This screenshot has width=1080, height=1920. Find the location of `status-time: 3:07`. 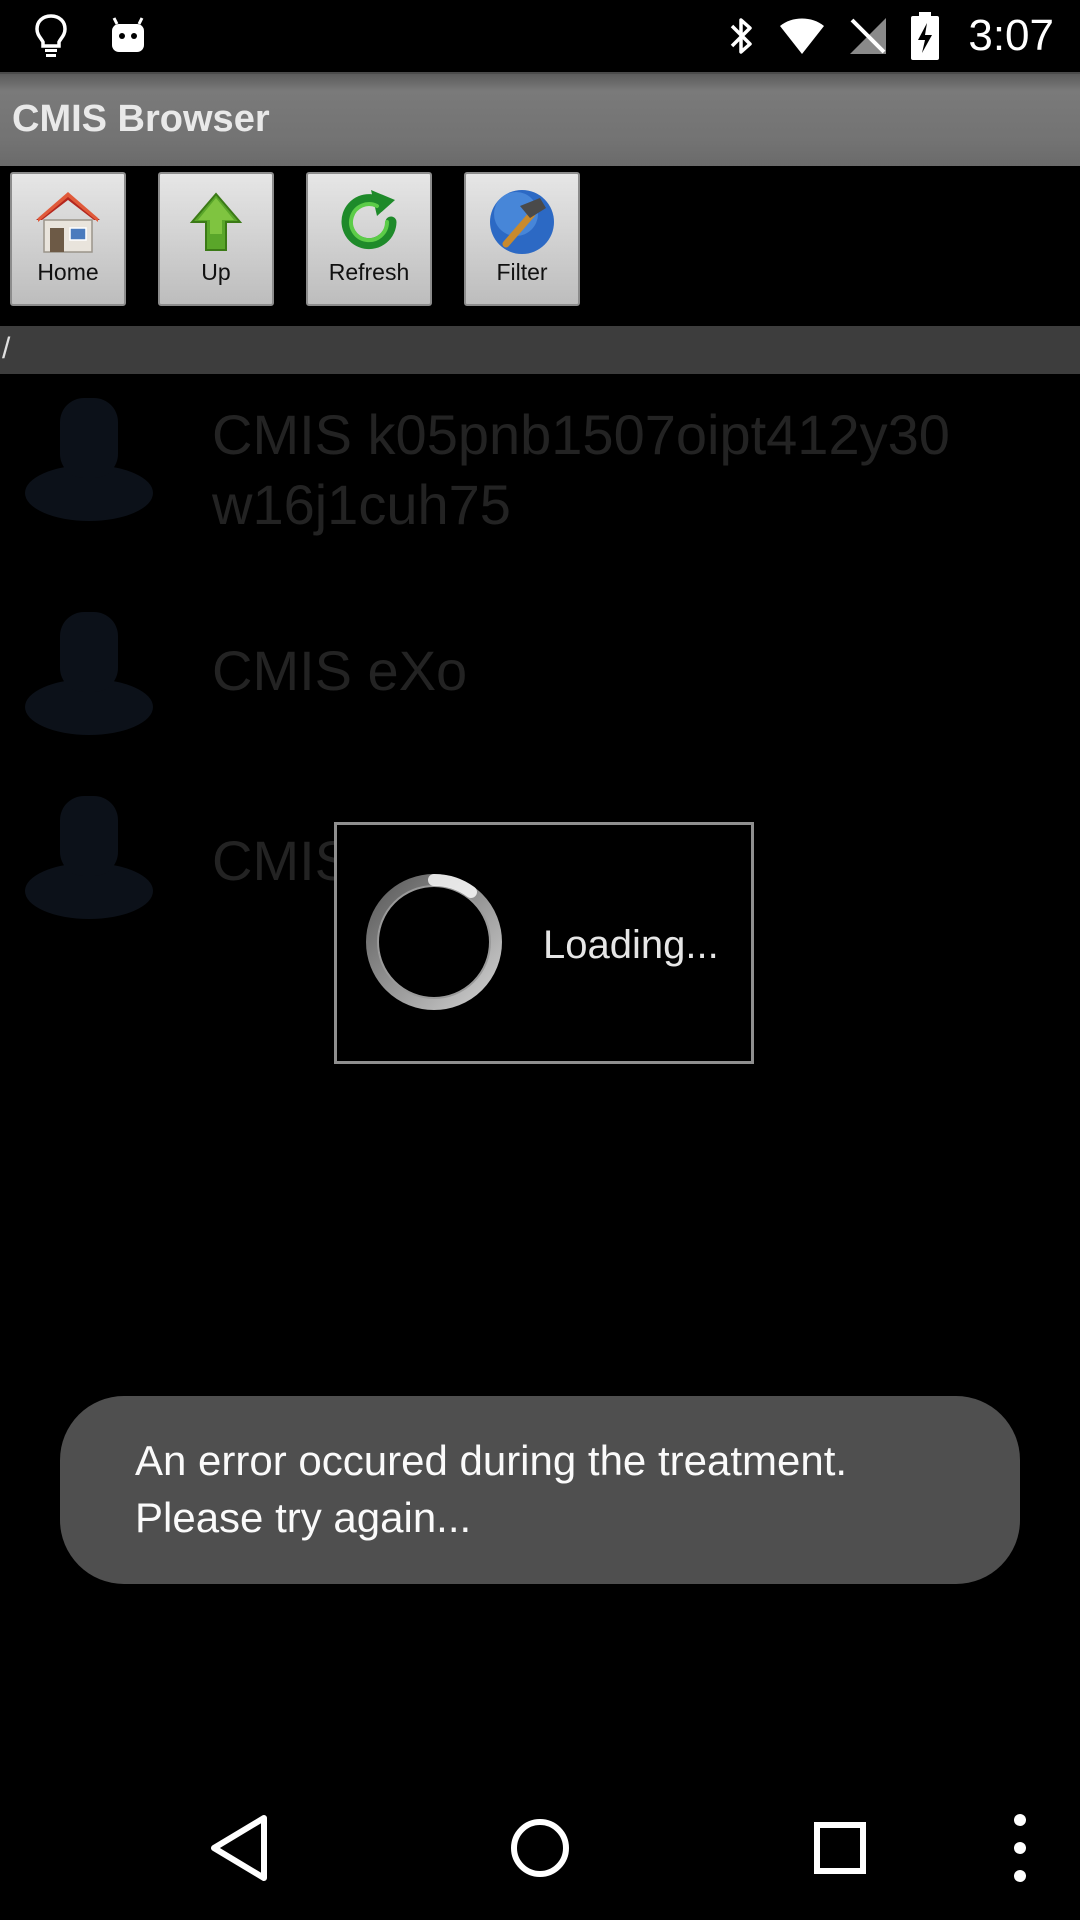

status-time: 3:07 is located at coordinates (1011, 35).